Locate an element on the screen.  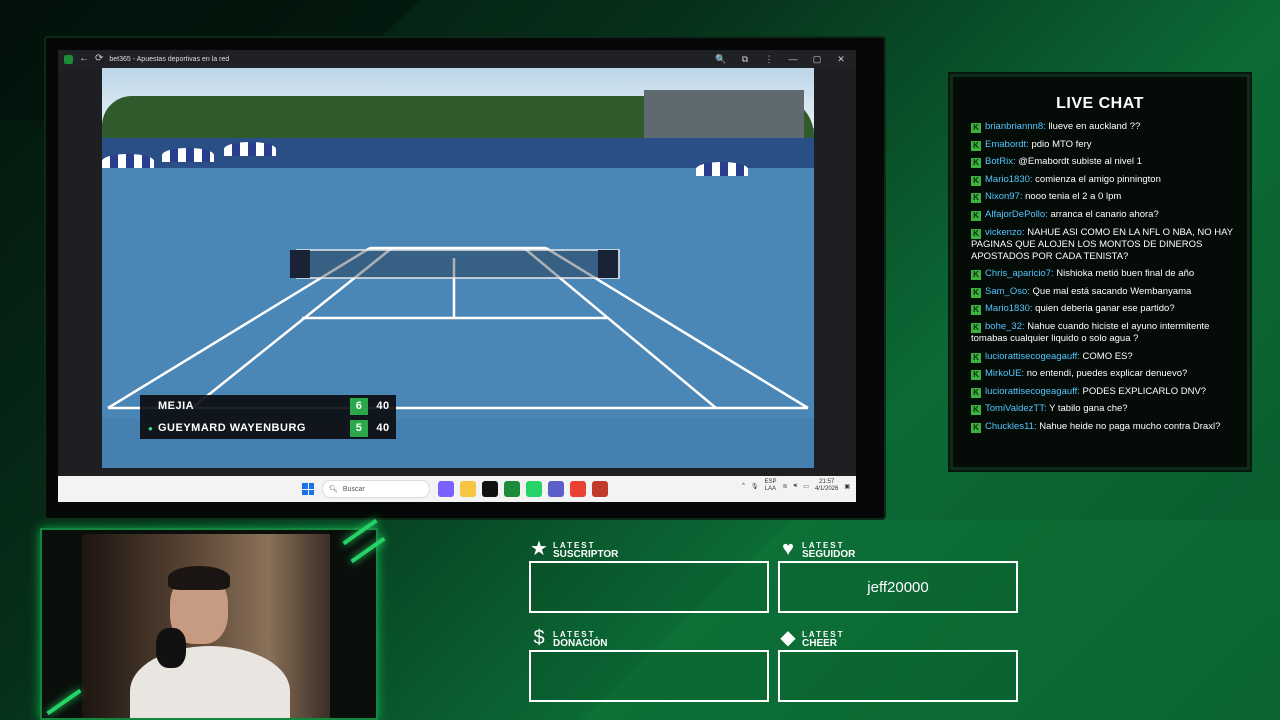
language-indicator: ESP LAA is located at coordinates (770, 486).